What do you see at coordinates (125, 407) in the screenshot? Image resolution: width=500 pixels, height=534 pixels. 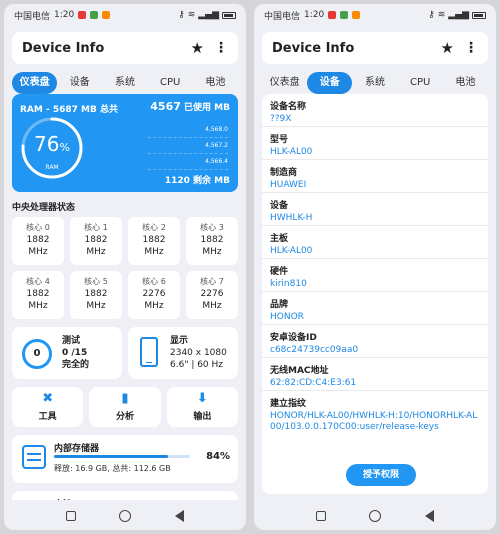 I see `analysis-button: ▮ 分析` at bounding box center [125, 407].